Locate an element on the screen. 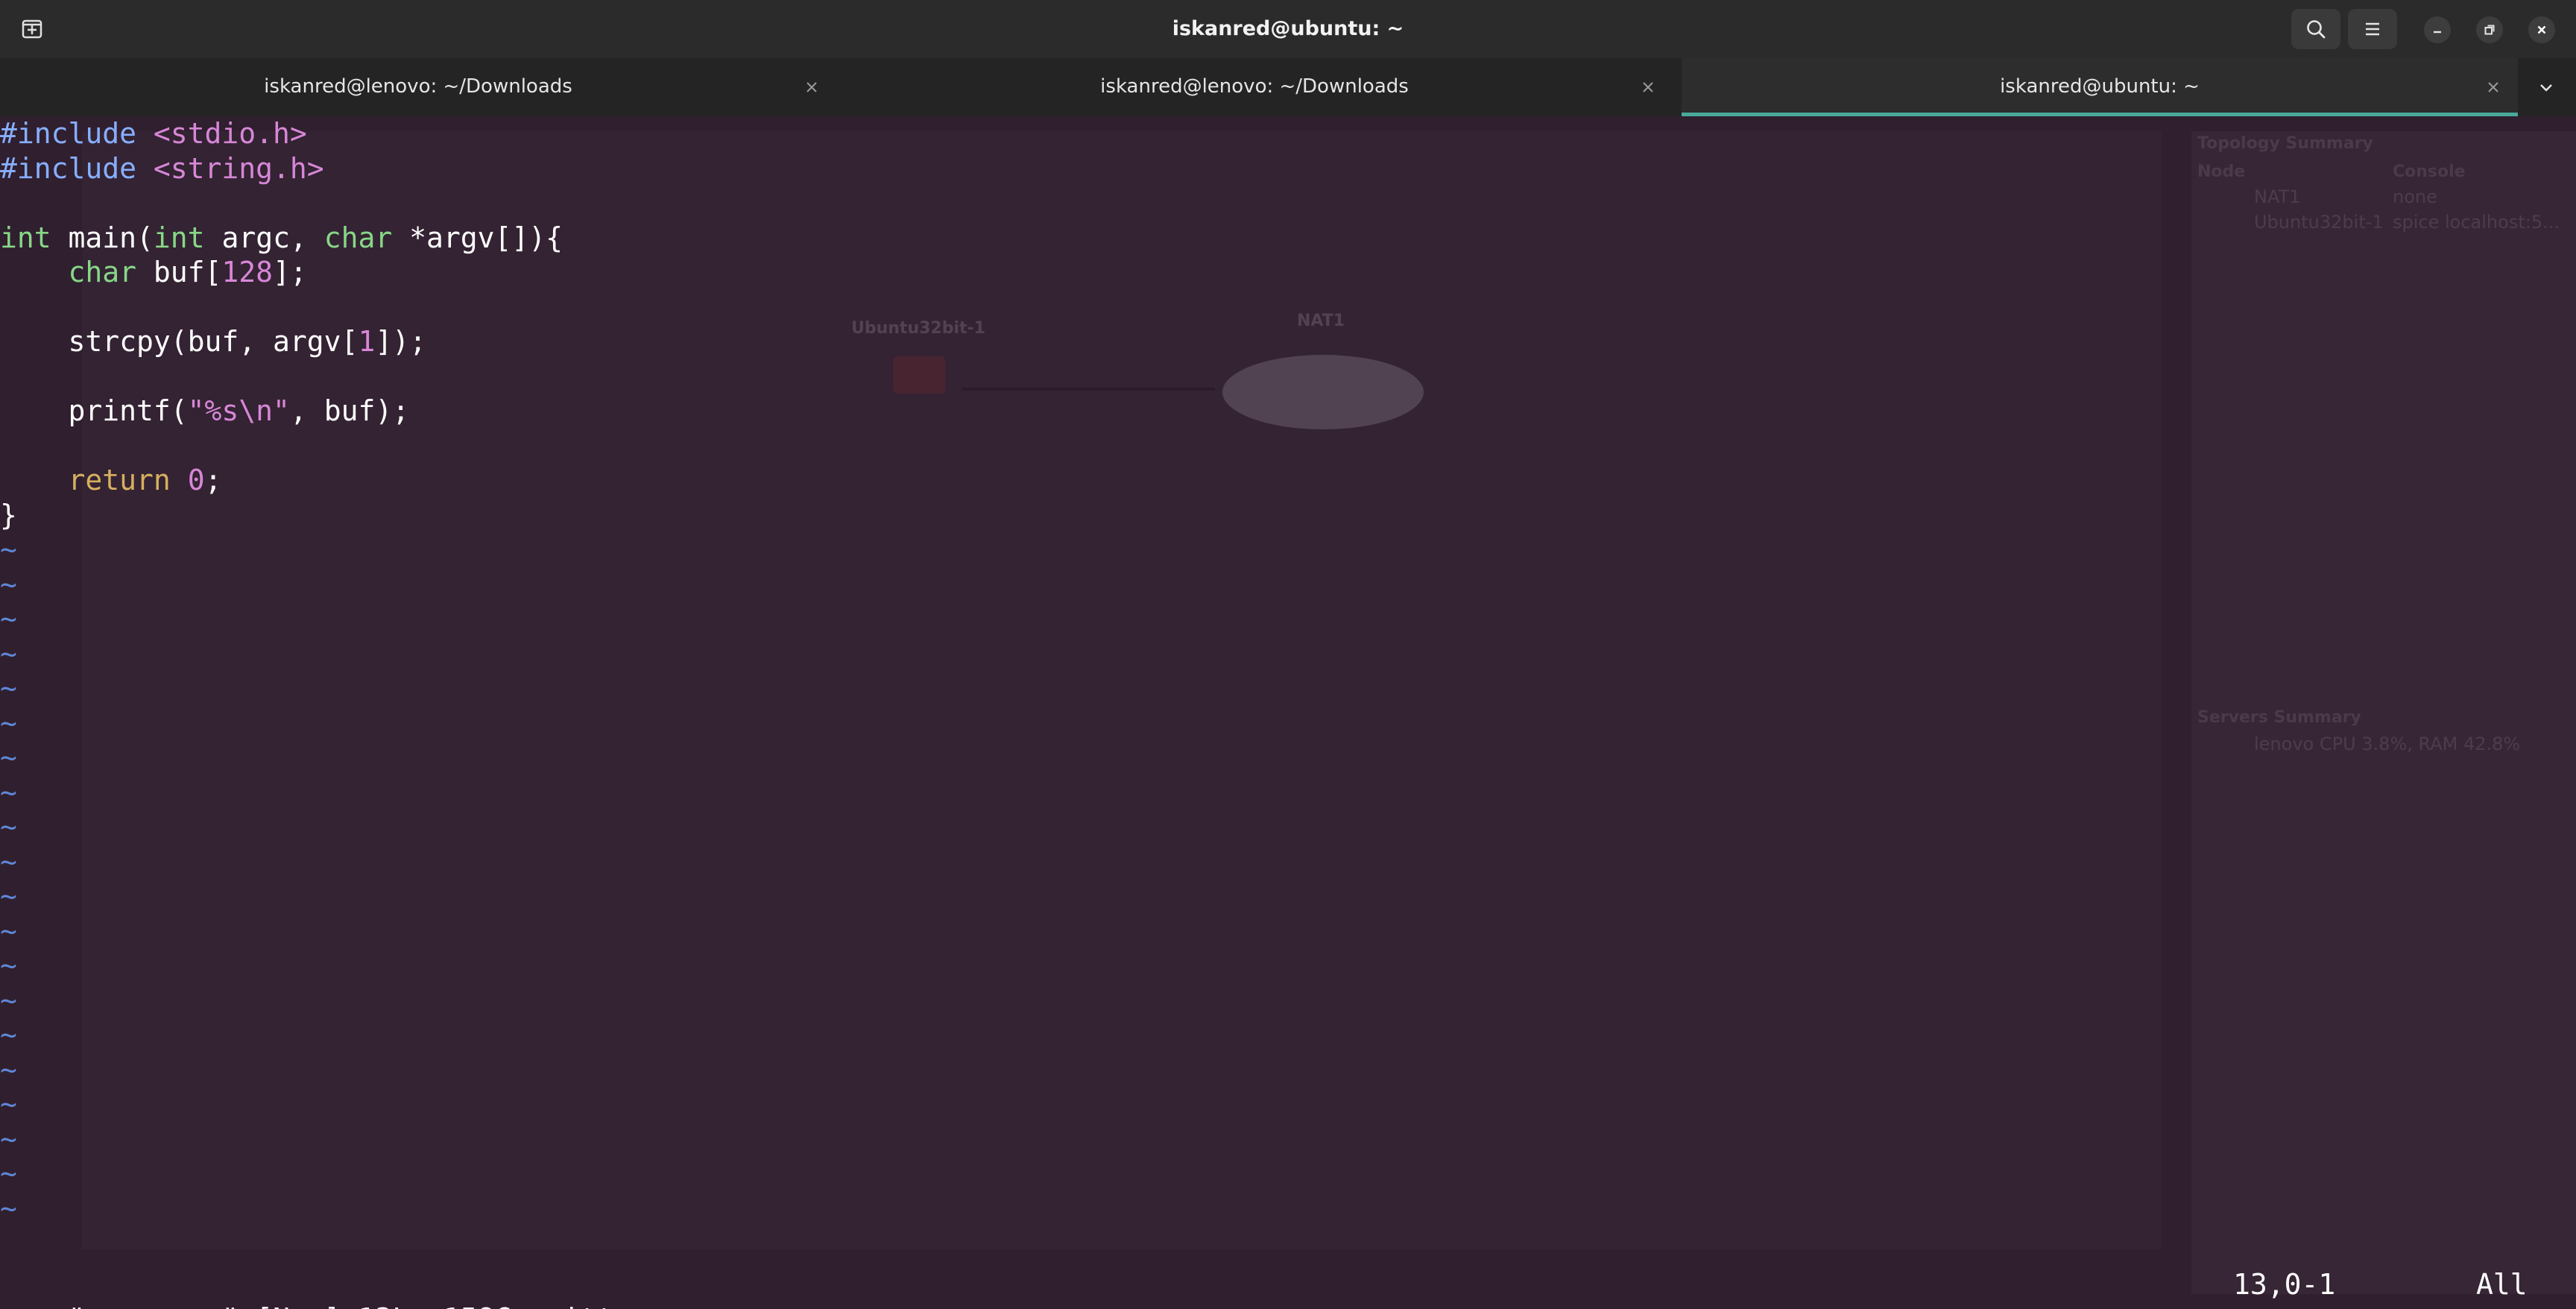 The height and width of the screenshot is (1309, 2576). tab-label: iskanred@ubuntu: ~ is located at coordinates (2100, 86).